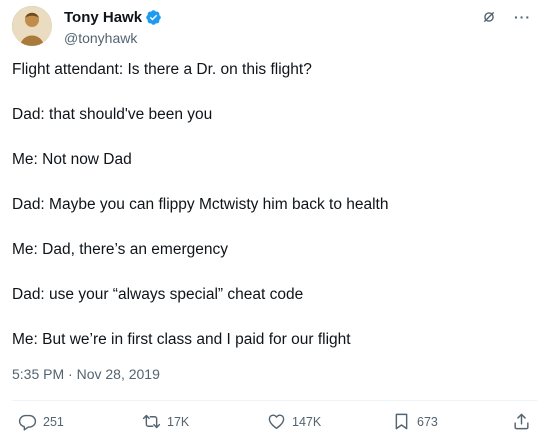 This screenshot has height=442, width=549. What do you see at coordinates (307, 421) in the screenshot?
I see `like-count: 147K` at bounding box center [307, 421].